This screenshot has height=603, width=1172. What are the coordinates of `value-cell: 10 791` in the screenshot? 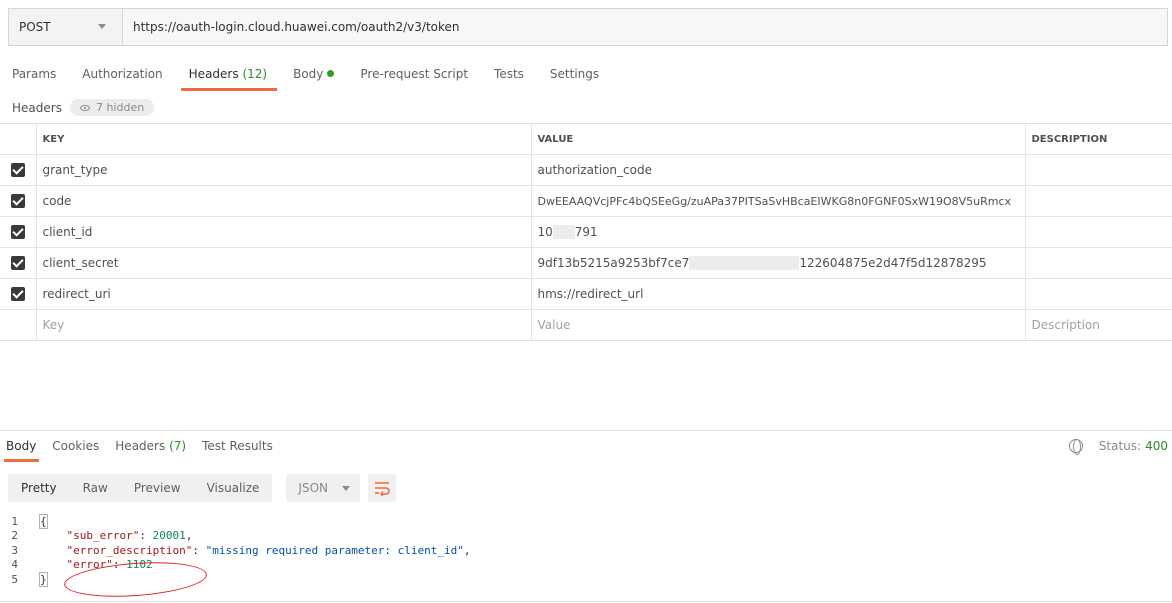 It's located at (778, 232).